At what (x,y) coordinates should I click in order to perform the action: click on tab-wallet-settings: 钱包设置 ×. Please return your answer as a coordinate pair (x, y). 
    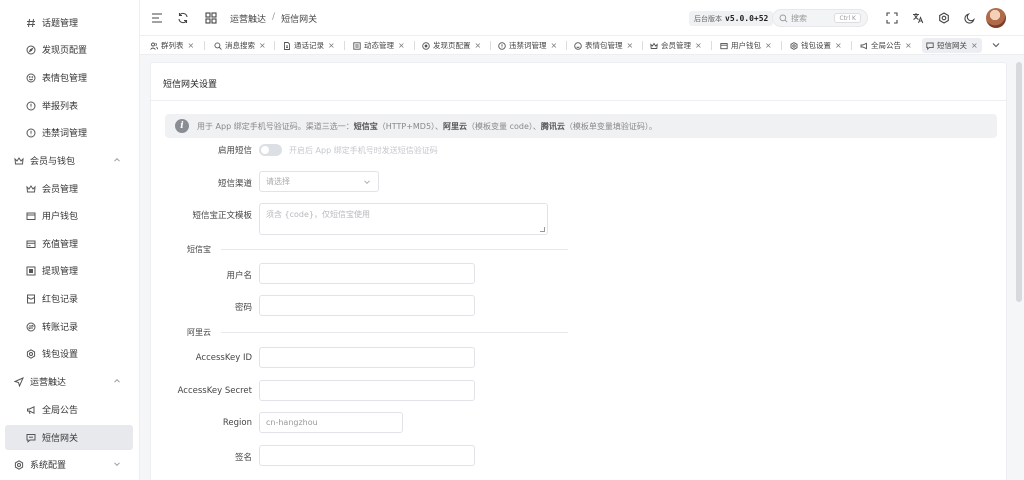
    Looking at the image, I should click on (816, 45).